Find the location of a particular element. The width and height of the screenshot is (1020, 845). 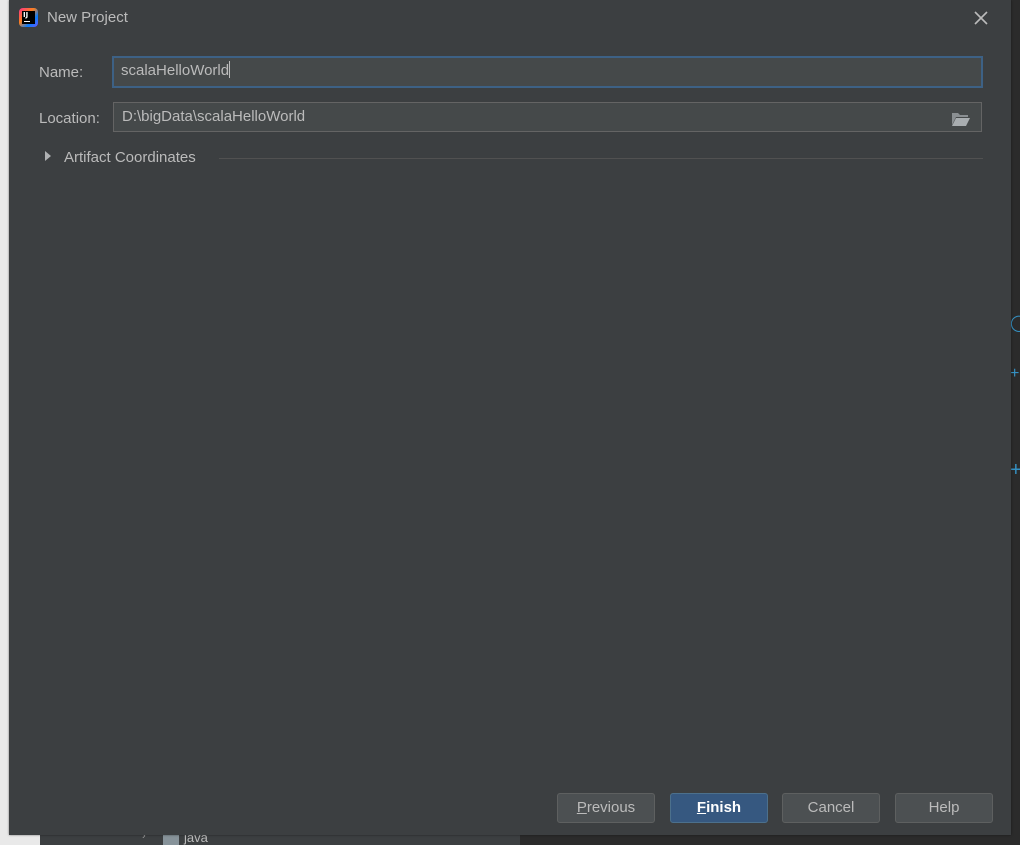

close-icon is located at coordinates (981, 18).